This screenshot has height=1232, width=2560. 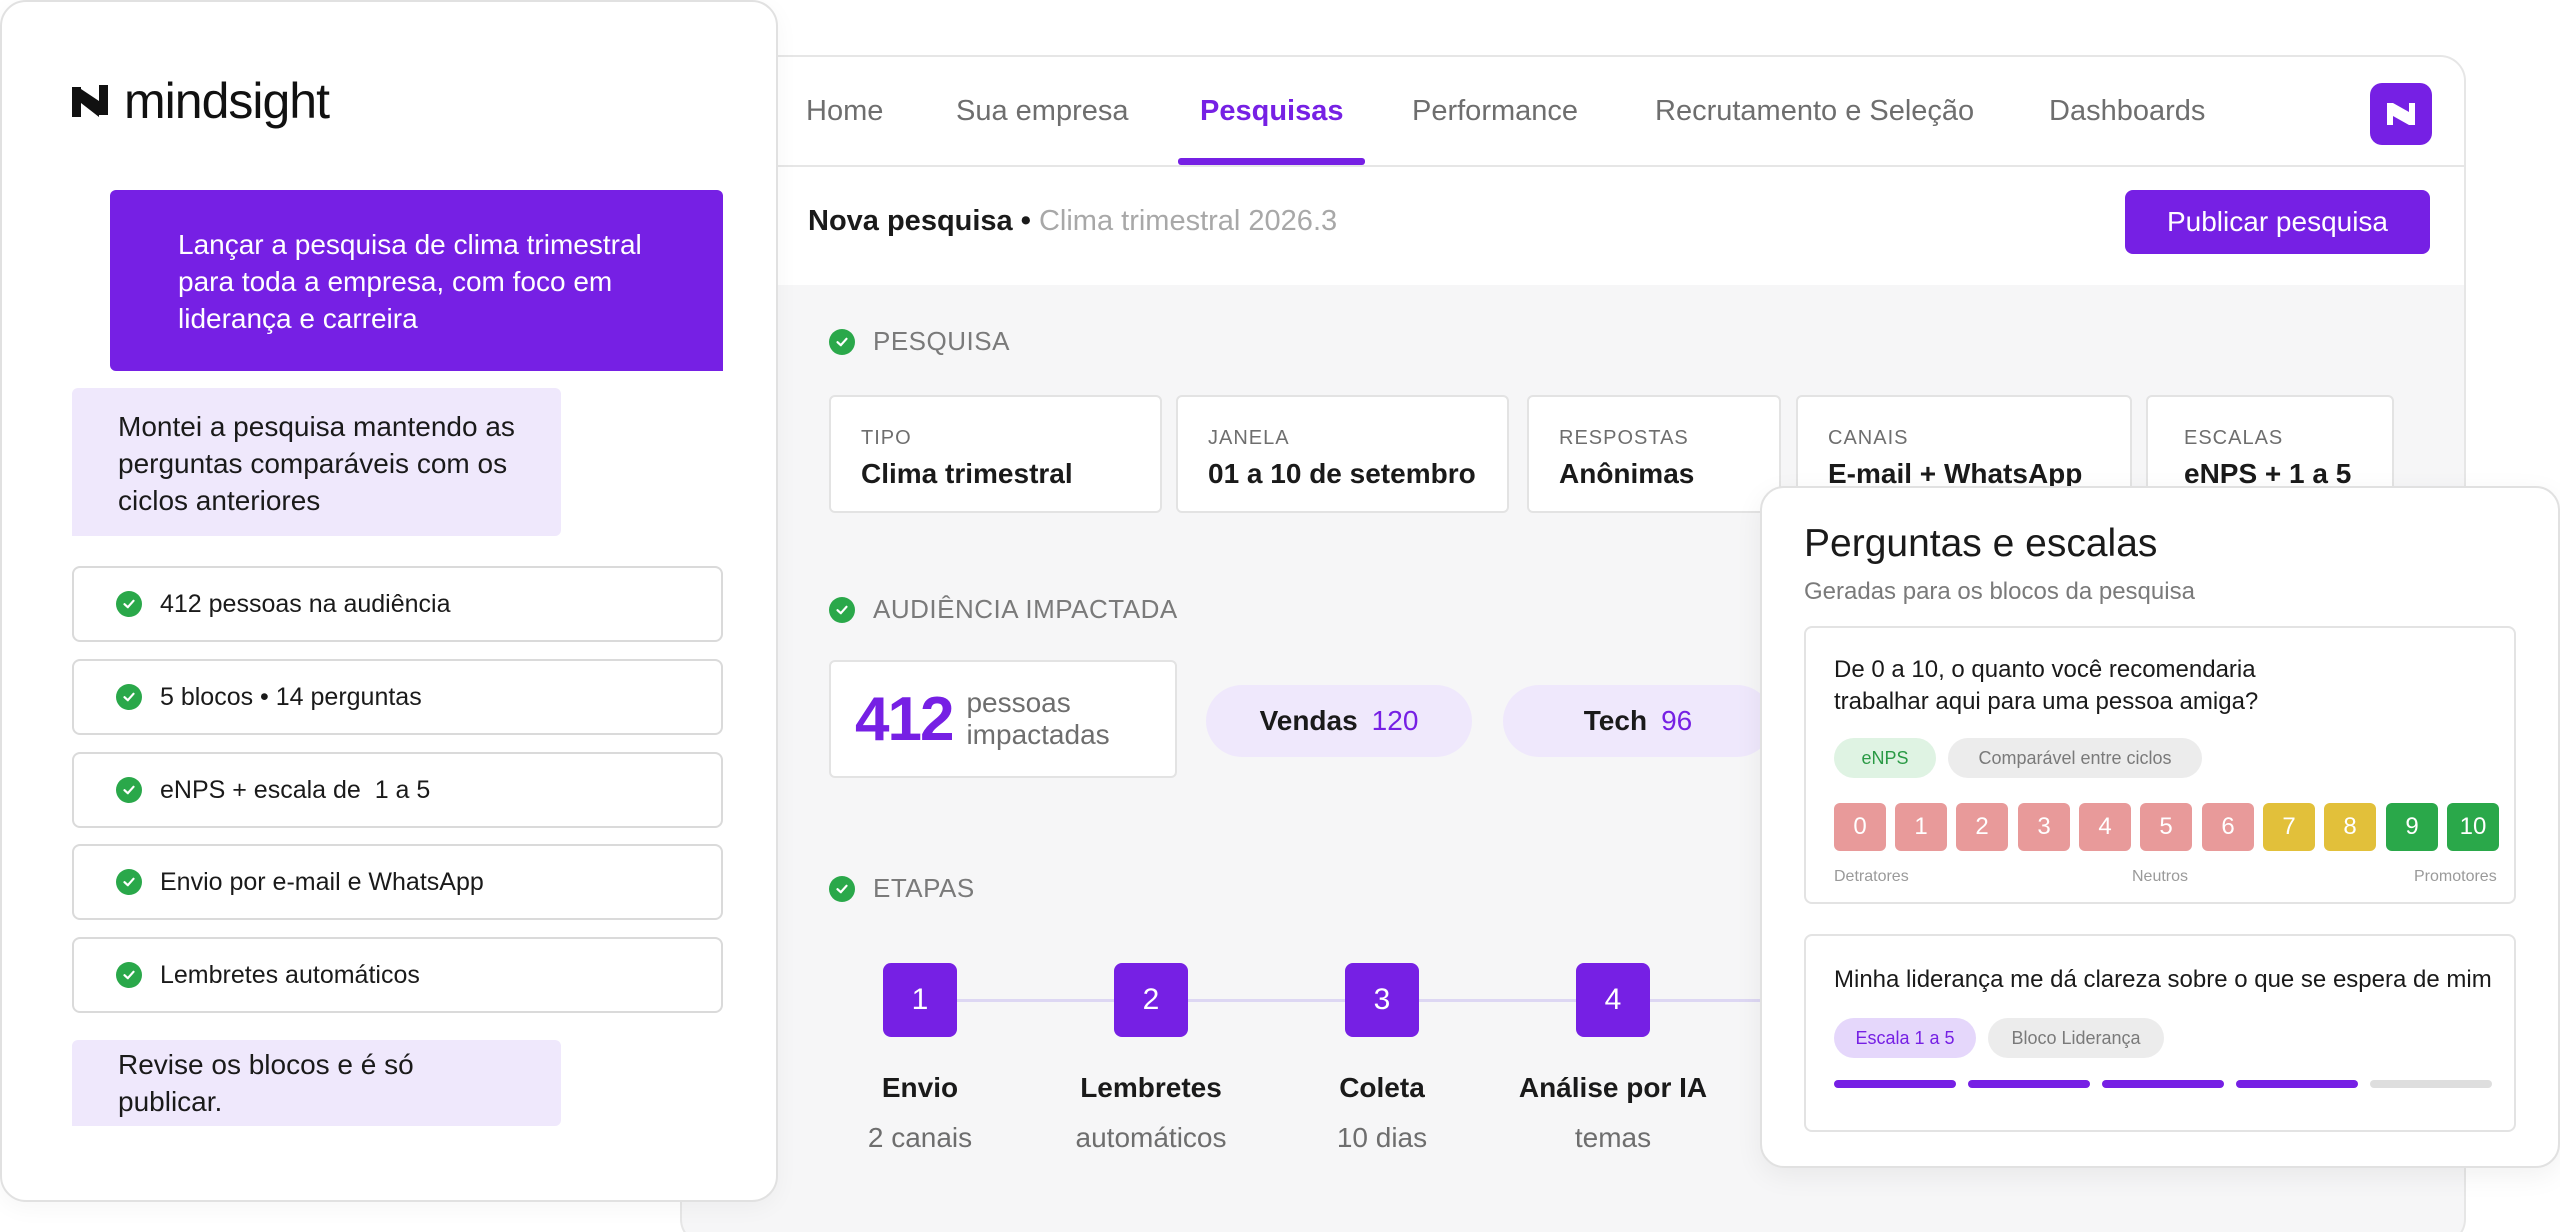 I want to click on audience-group-pill: Tech 96, so click(x=1638, y=721).